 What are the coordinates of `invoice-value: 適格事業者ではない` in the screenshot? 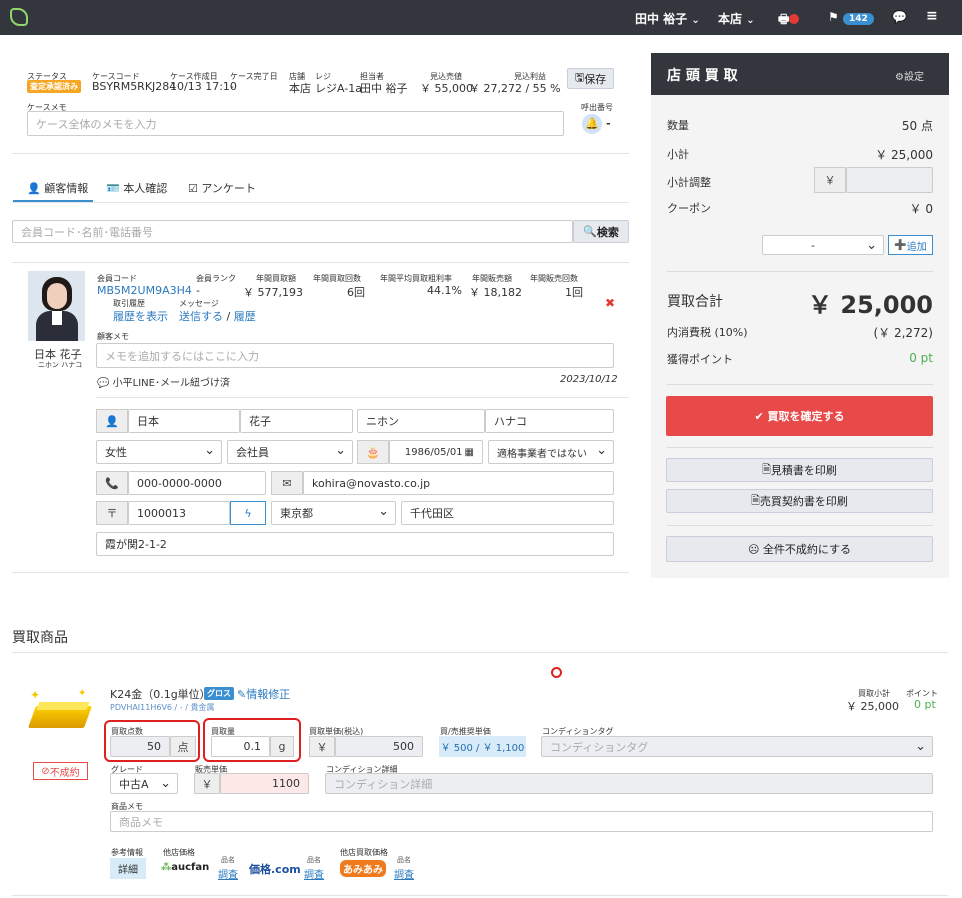 It's located at (542, 454).